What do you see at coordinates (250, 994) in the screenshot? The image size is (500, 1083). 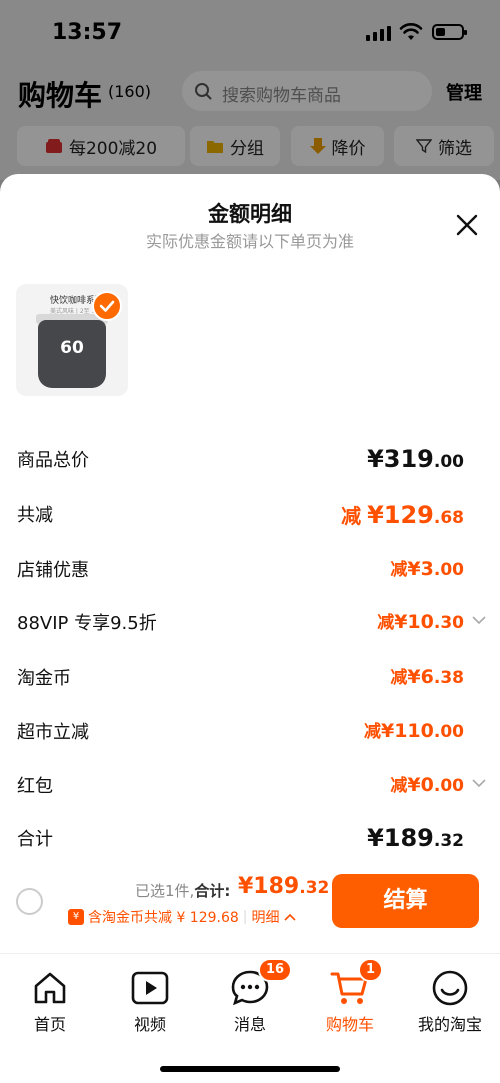 I see `tab-messages: 消息 16` at bounding box center [250, 994].